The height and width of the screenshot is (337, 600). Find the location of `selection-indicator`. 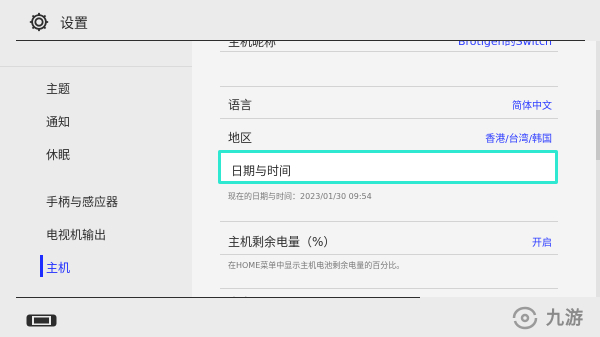

selection-indicator is located at coordinates (41, 266).